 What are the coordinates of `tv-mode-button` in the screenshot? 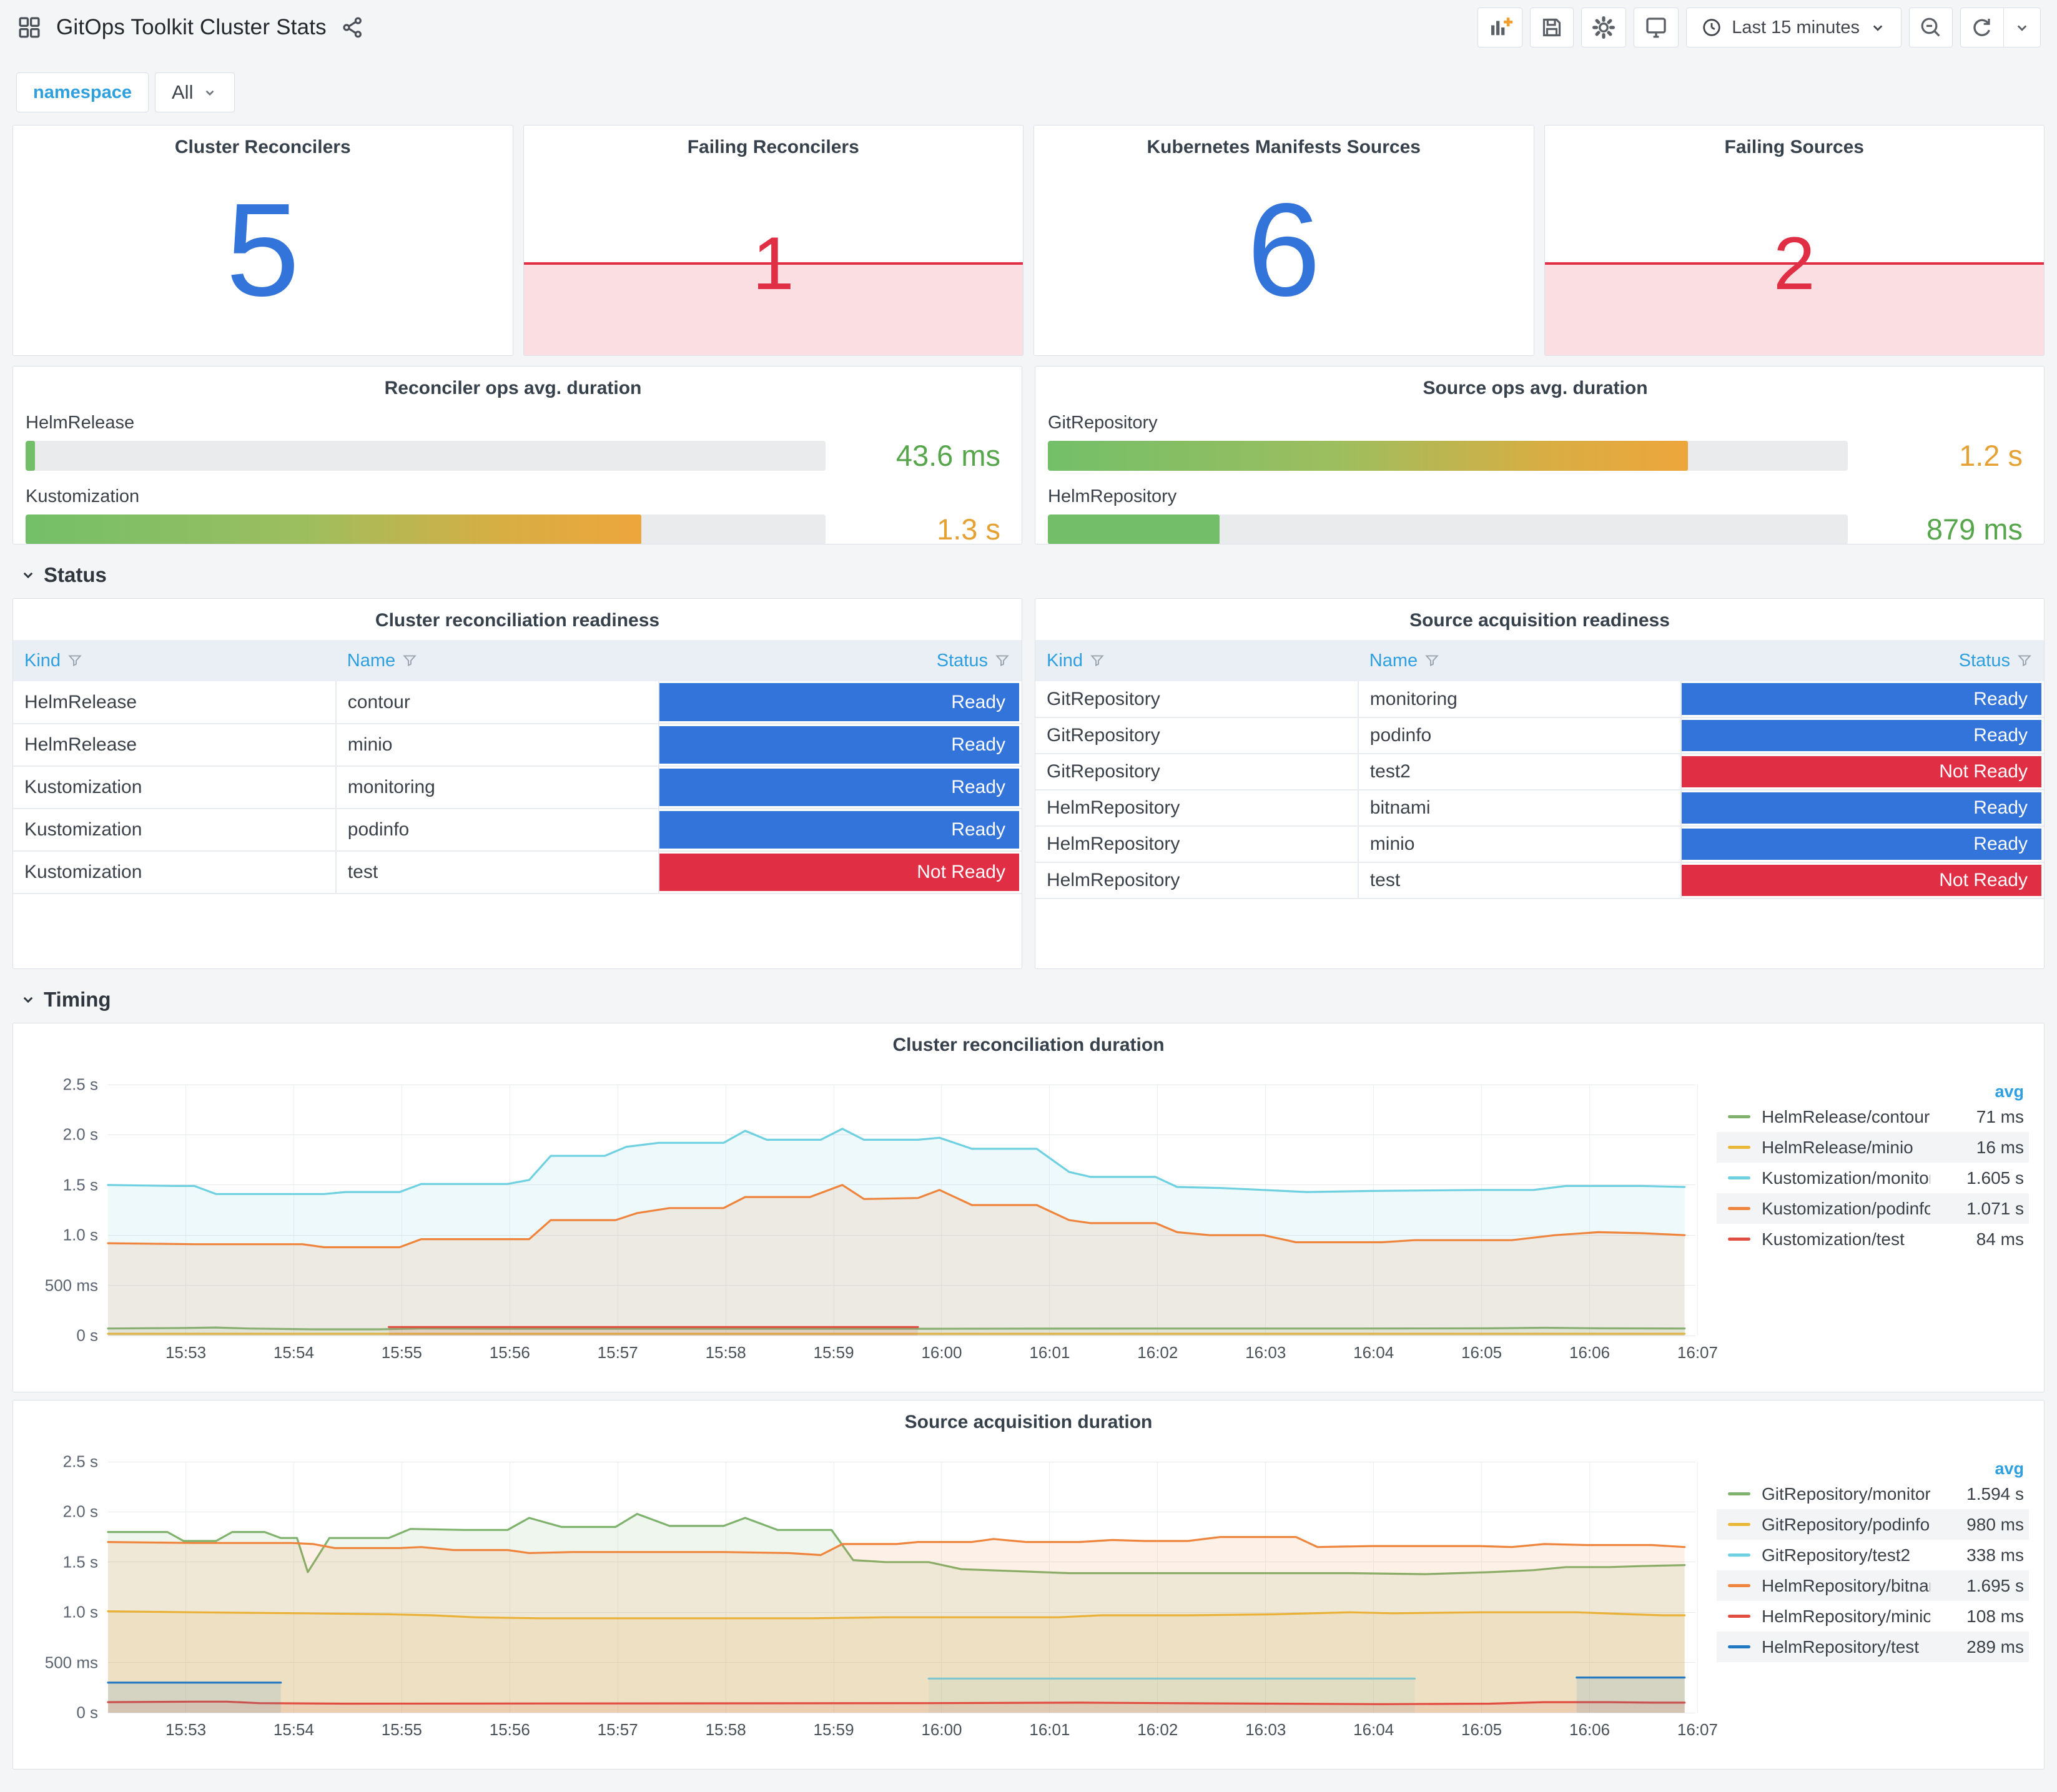 It's located at (1657, 27).